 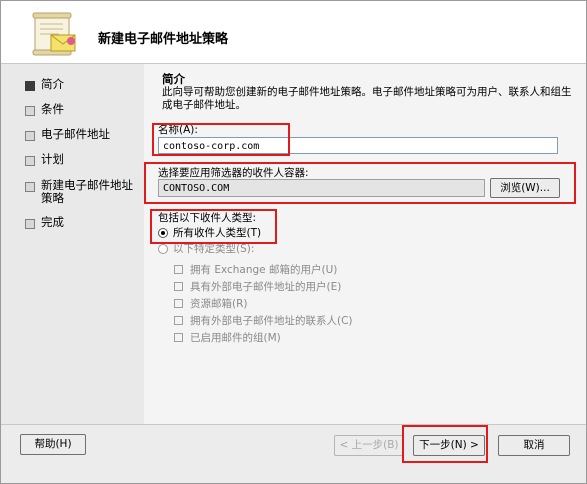 I want to click on nav-step-complete: 完成, so click(x=83, y=222).